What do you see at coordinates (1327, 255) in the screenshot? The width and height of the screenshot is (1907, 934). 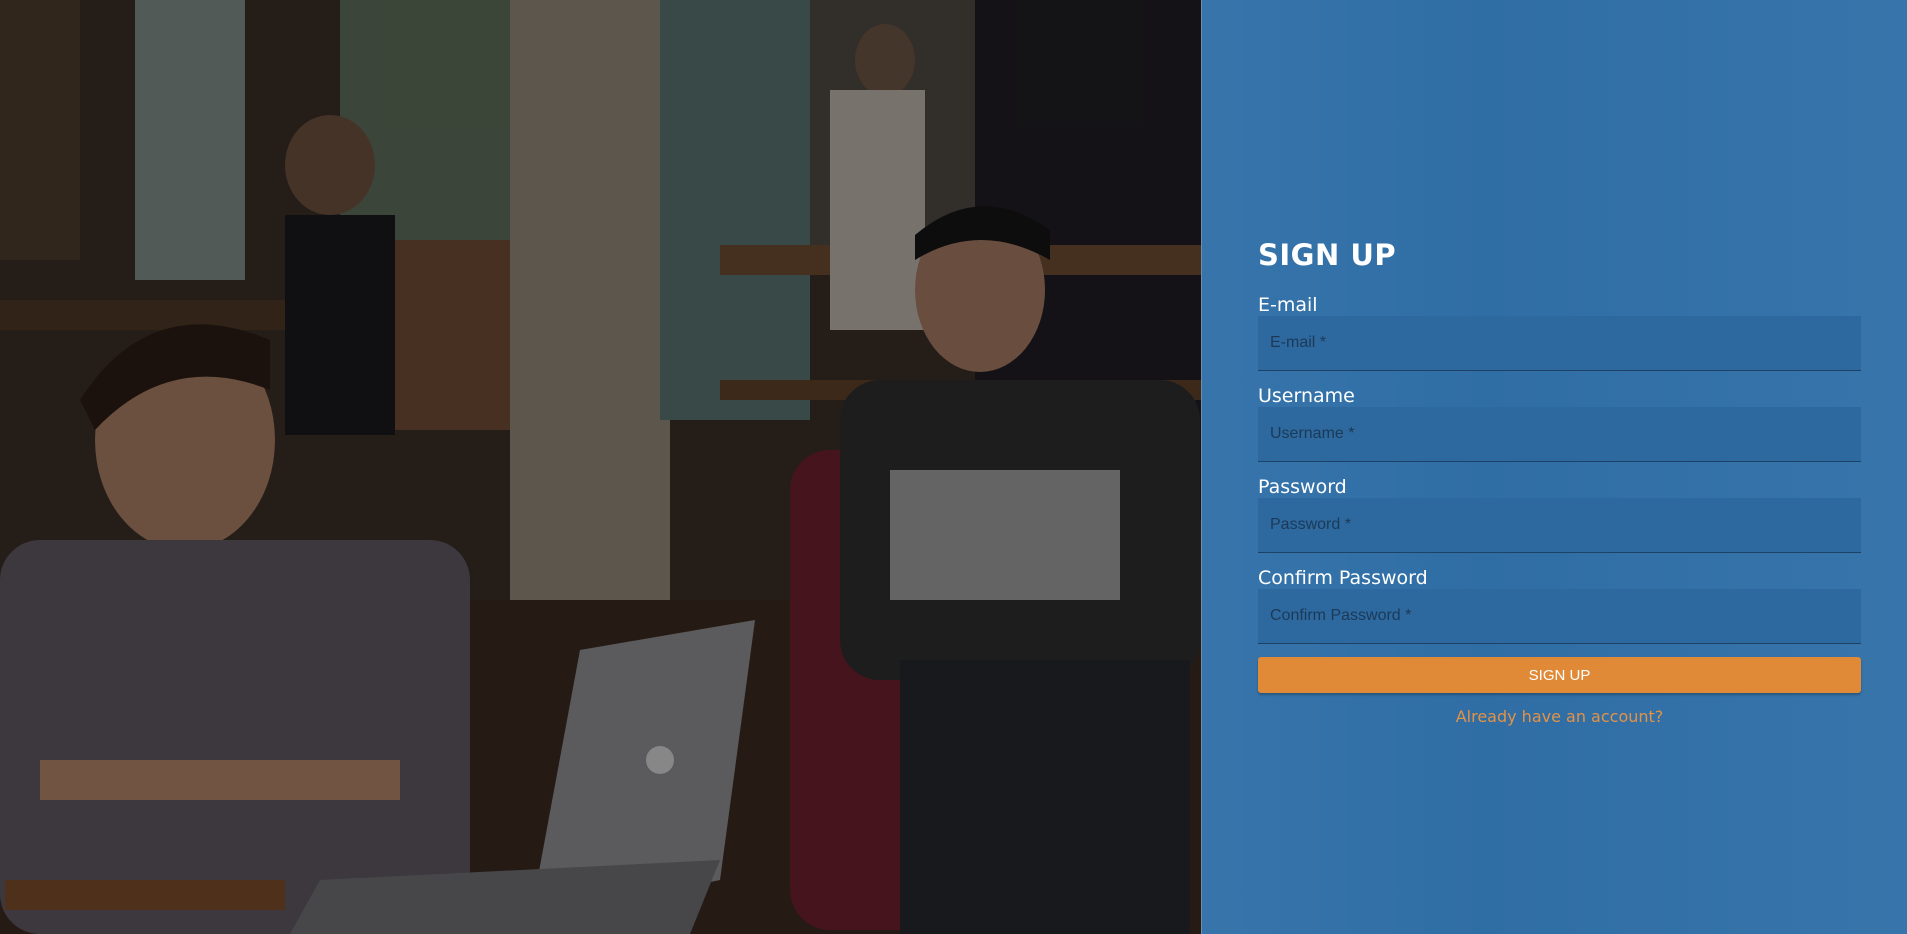 I see `page-title: SIGN UP` at bounding box center [1327, 255].